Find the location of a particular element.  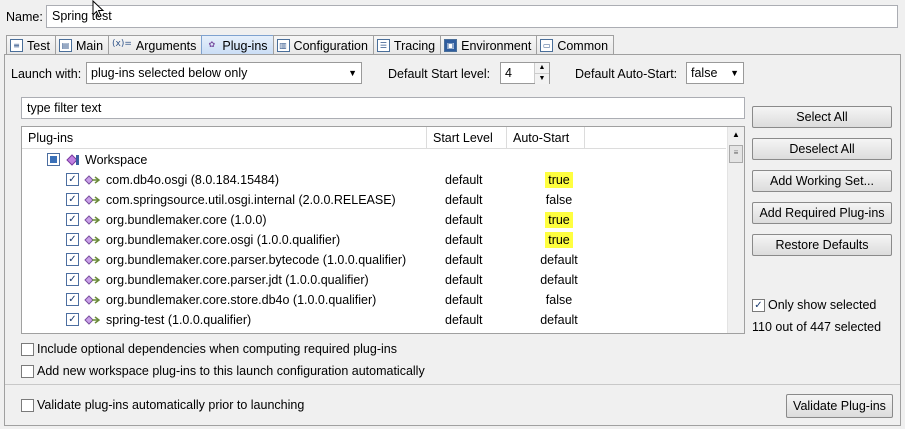

tab-label: Configuration is located at coordinates (330, 45).